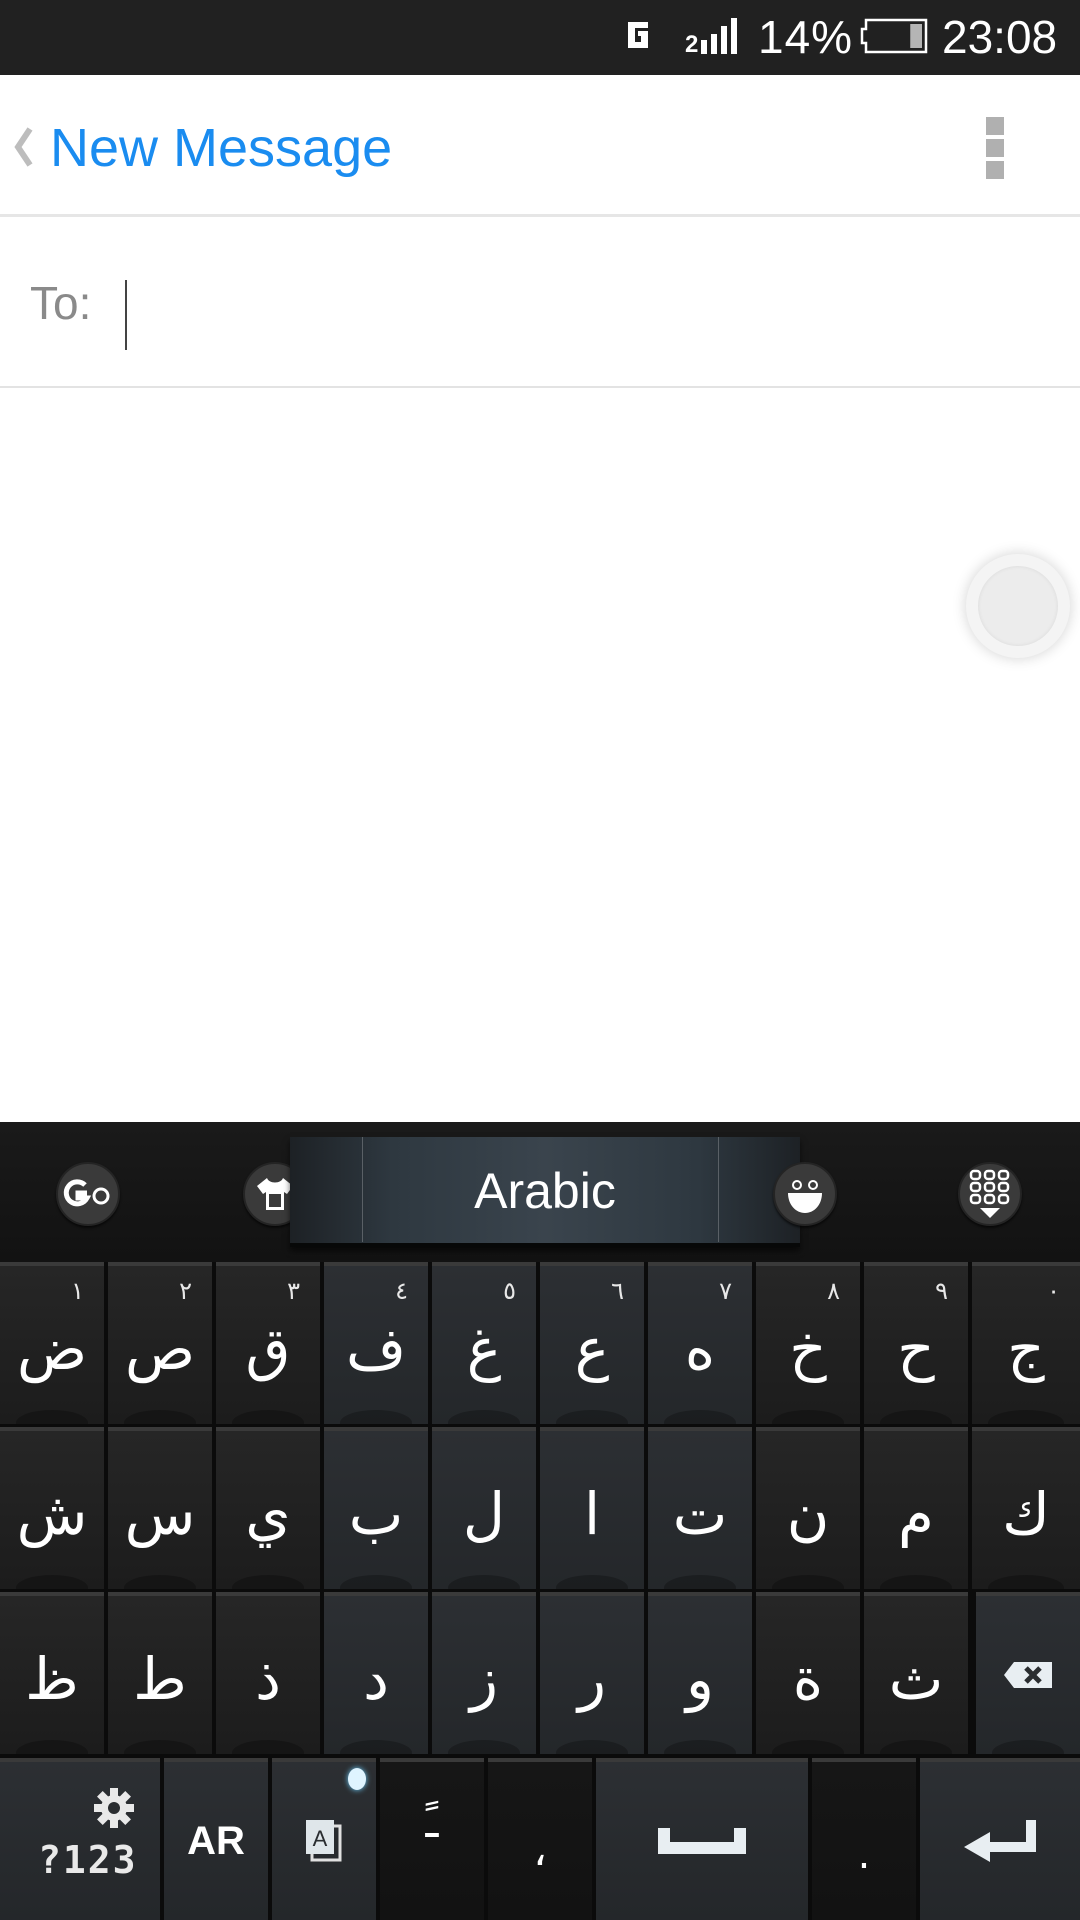 The image size is (1080, 1920). What do you see at coordinates (808, 1514) in the screenshot?
I see `key-char: ن` at bounding box center [808, 1514].